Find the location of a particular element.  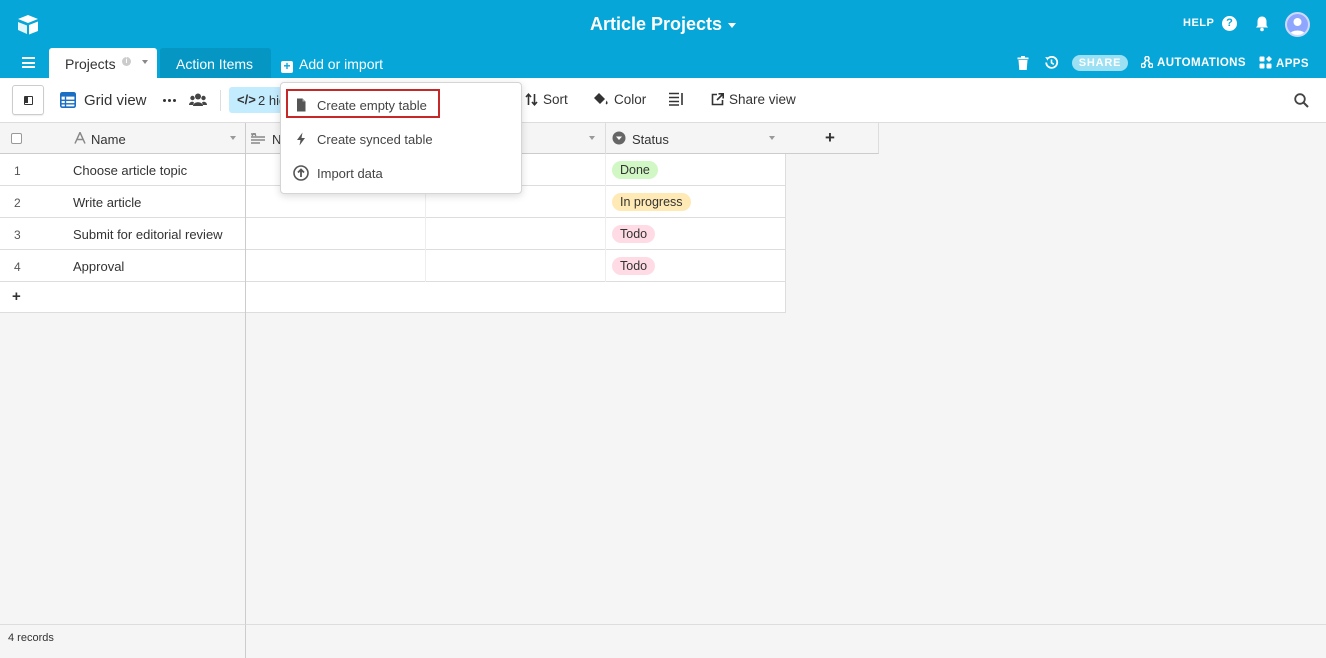

column-header-name-label: Name is located at coordinates (108, 139).